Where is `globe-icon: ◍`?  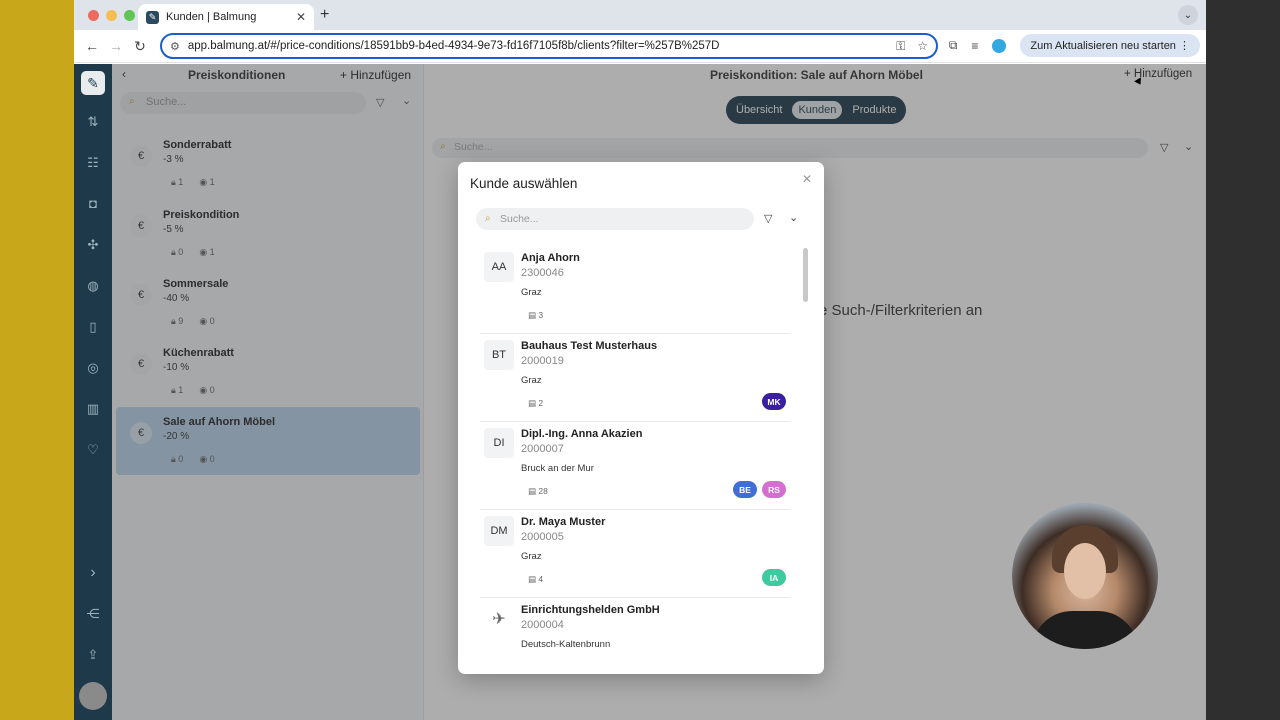 globe-icon: ◍ is located at coordinates (93, 286).